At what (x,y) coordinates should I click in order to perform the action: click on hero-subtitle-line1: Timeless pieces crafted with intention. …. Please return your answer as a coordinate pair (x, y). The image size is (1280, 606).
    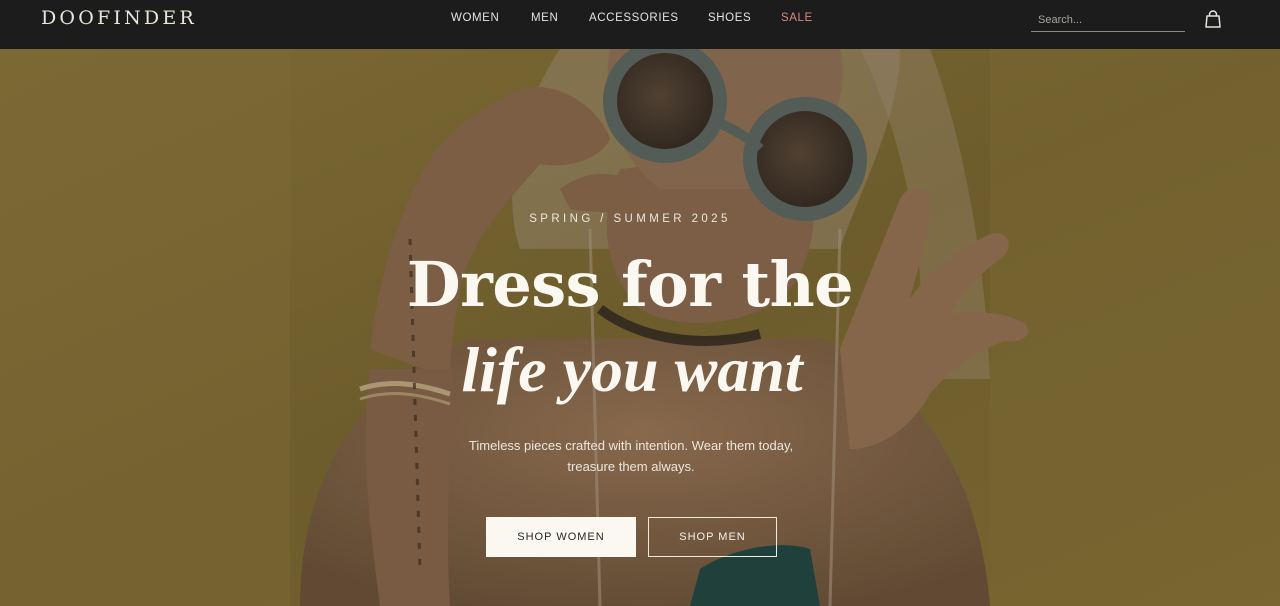
    Looking at the image, I should click on (631, 445).